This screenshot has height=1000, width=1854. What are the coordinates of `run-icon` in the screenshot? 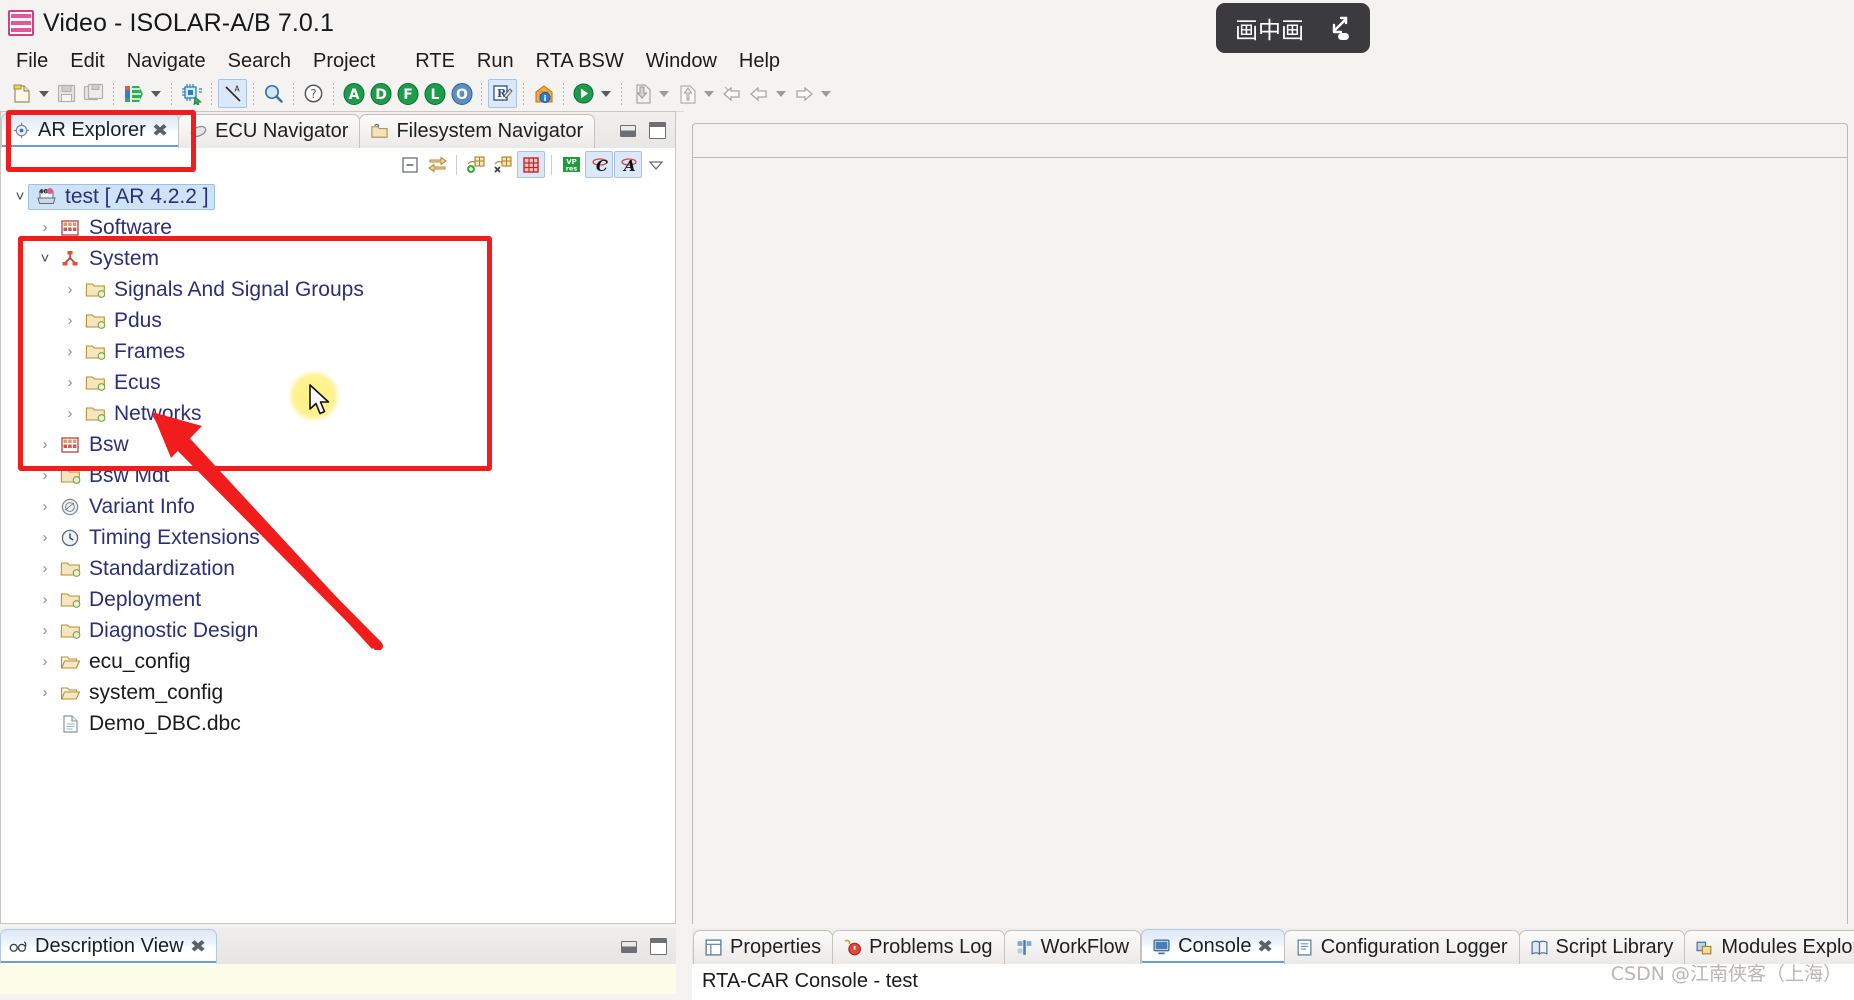 It's located at (583, 93).